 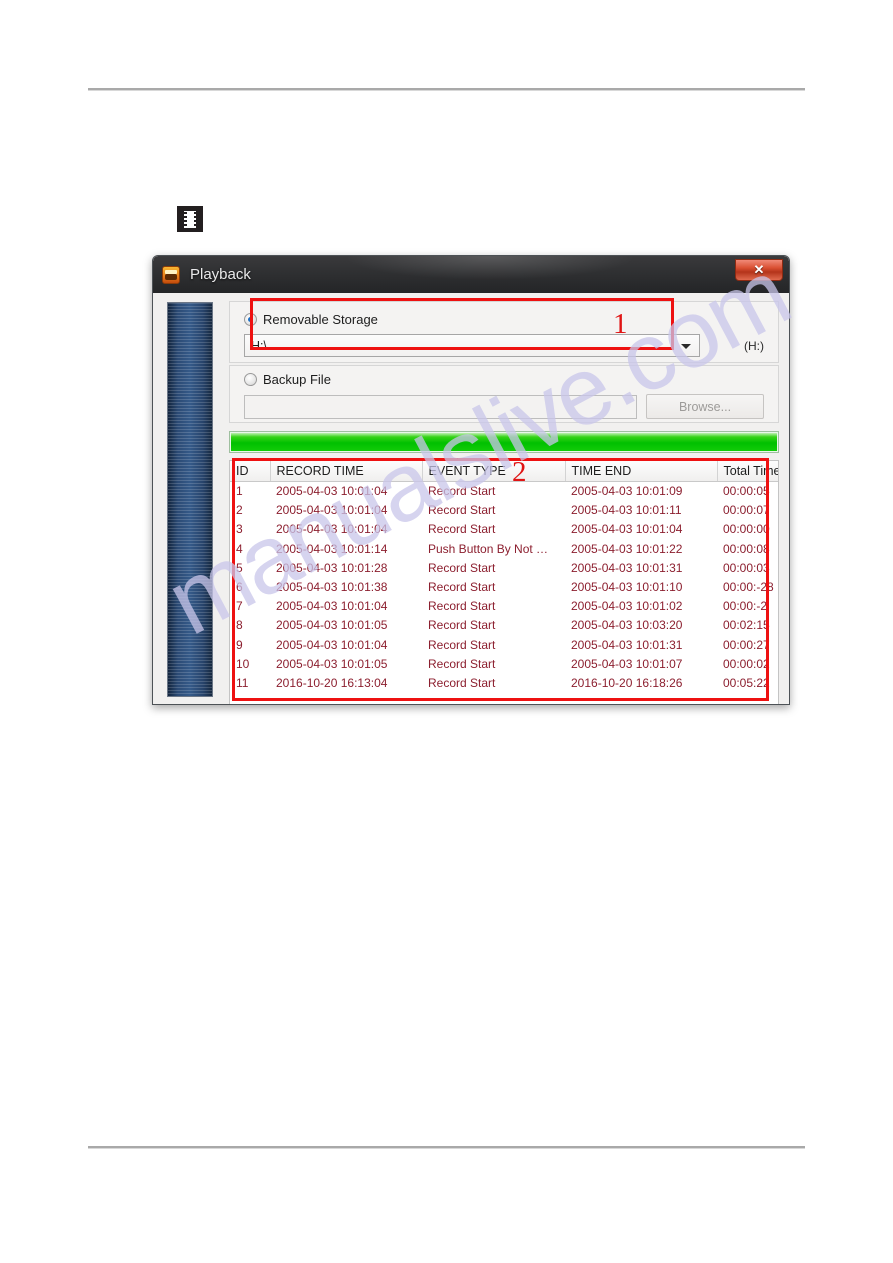 What do you see at coordinates (746, 567) in the screenshot?
I see `row-cell-total-times: 00:00:03` at bounding box center [746, 567].